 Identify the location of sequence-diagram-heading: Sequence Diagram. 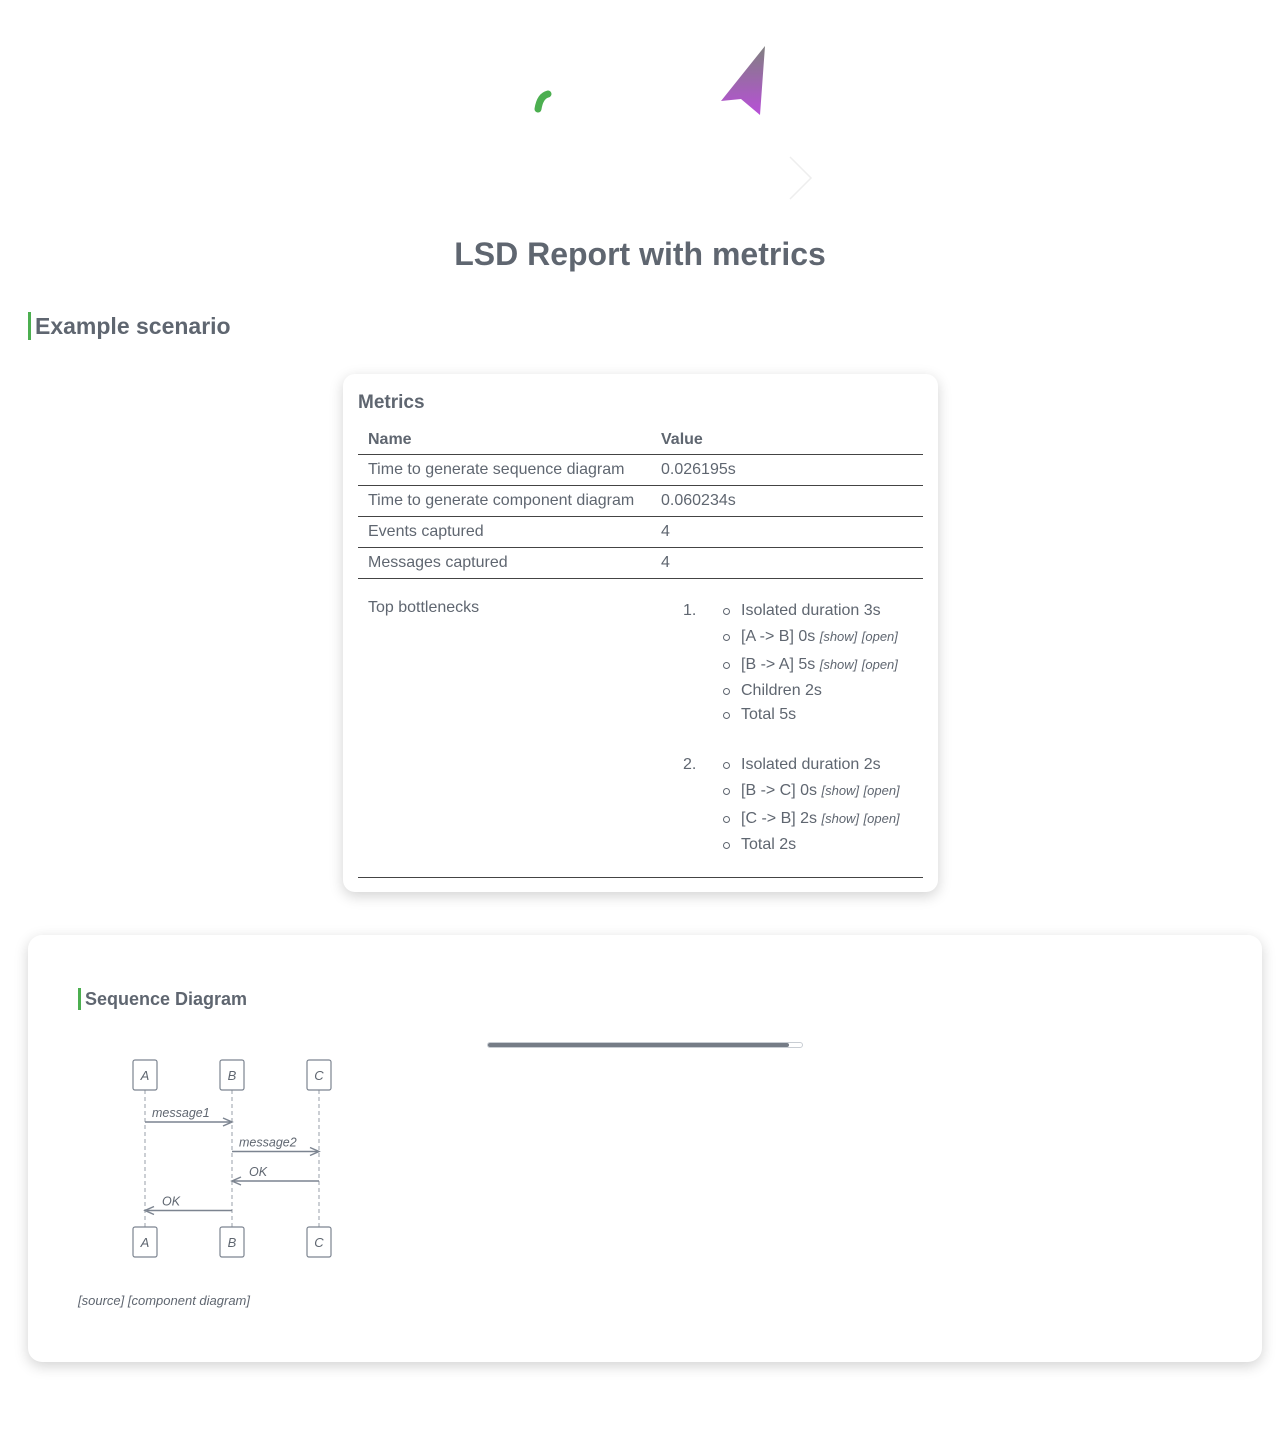
(162, 999).